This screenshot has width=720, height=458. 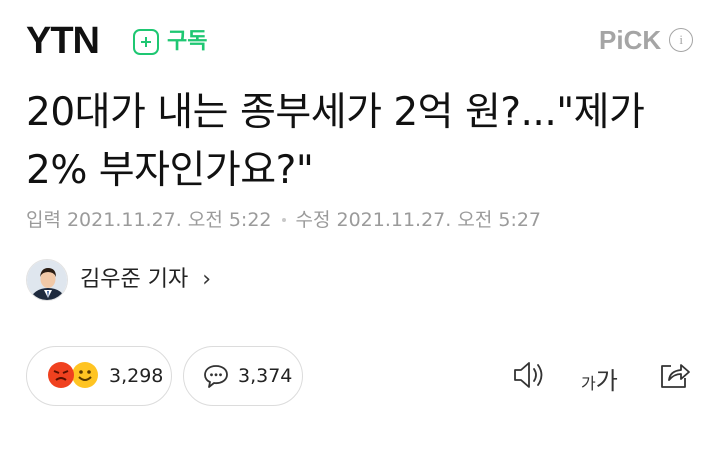 What do you see at coordinates (529, 375) in the screenshot?
I see `speaker-icon` at bounding box center [529, 375].